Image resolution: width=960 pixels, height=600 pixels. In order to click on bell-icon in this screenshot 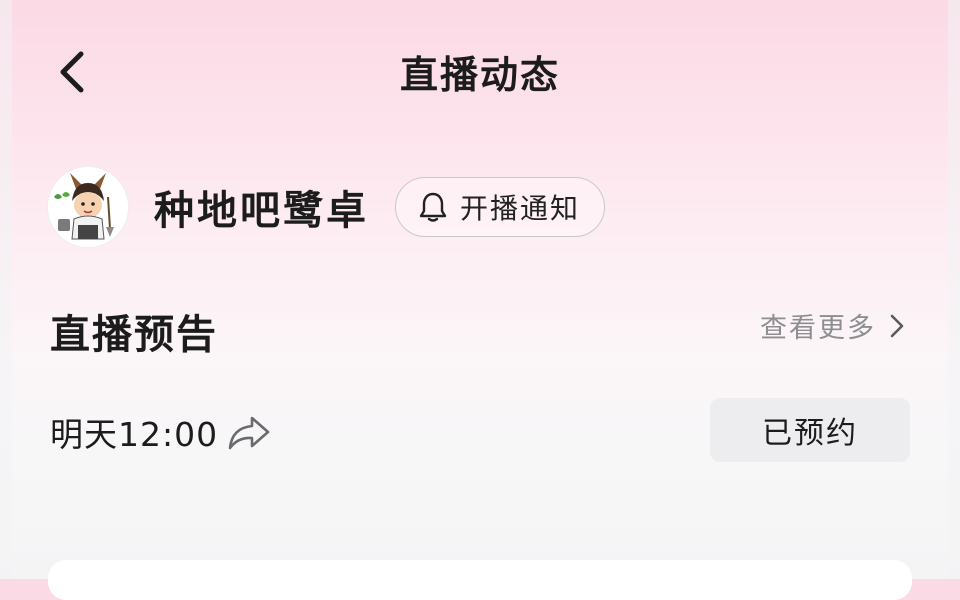, I will do `click(433, 207)`.